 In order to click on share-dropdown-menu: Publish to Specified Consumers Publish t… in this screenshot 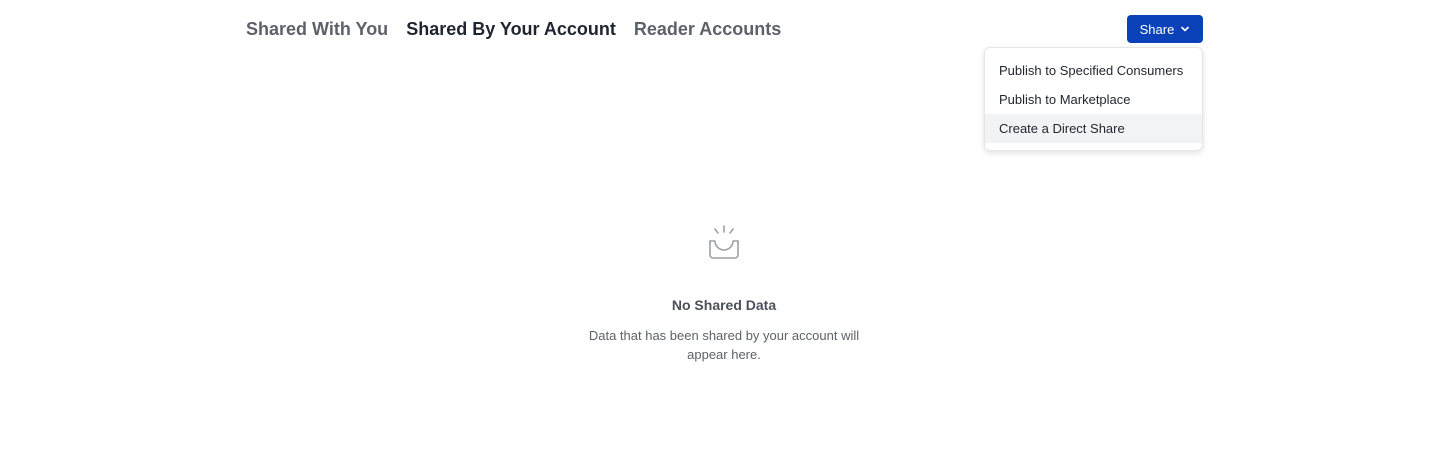, I will do `click(1093, 99)`.